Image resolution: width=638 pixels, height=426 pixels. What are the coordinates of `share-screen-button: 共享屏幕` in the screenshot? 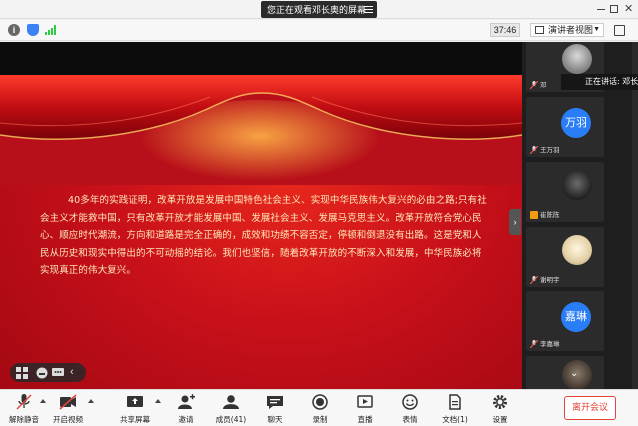 It's located at (135, 409).